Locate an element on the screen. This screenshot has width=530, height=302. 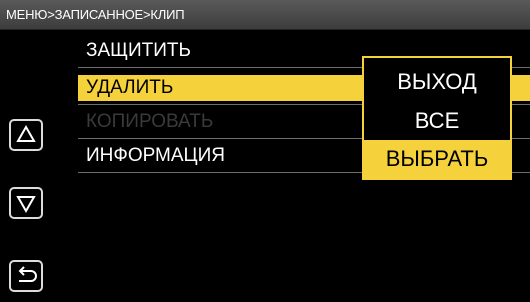
delete-options-popup: ВЫХОД ВСЕ ВЫБРАТЬ is located at coordinates (437, 118).